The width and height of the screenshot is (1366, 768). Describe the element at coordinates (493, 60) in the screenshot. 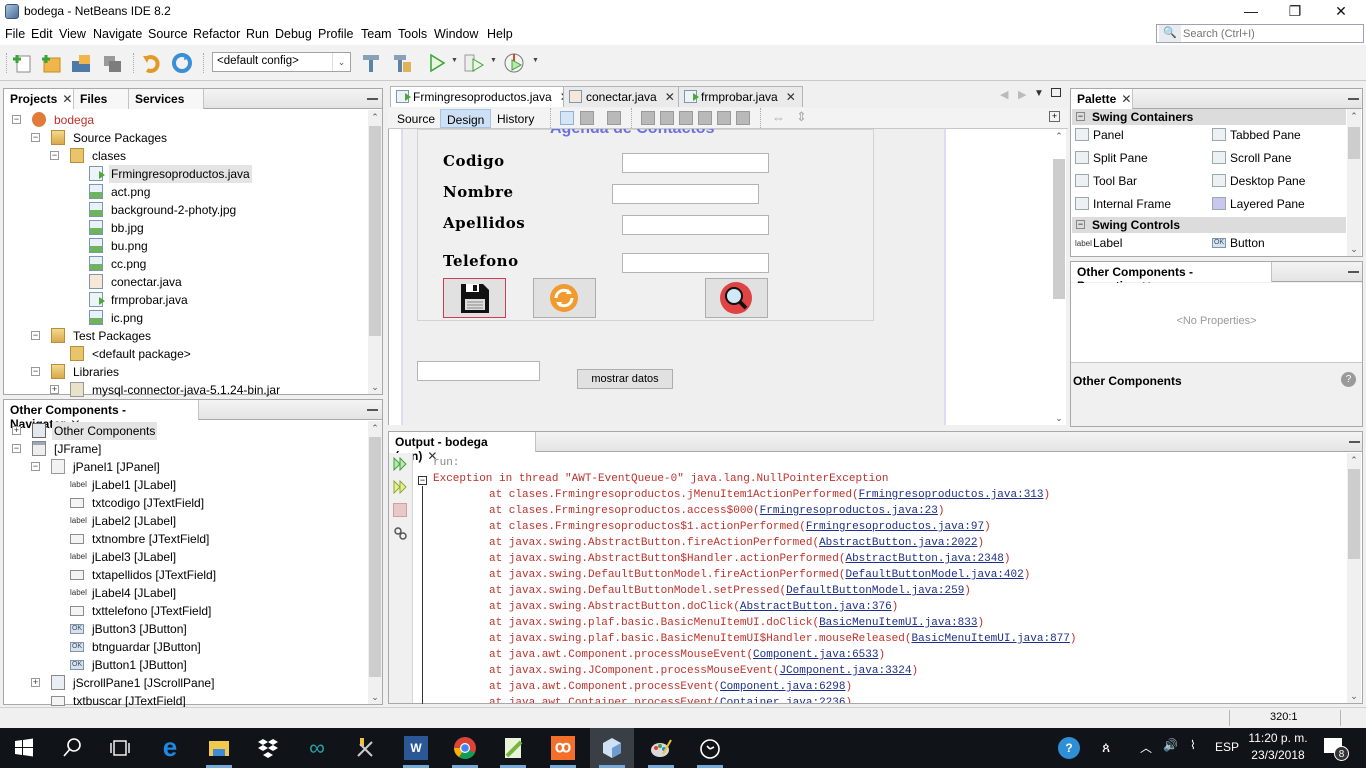

I see `debug-dropdown-icon: ▼` at that location.